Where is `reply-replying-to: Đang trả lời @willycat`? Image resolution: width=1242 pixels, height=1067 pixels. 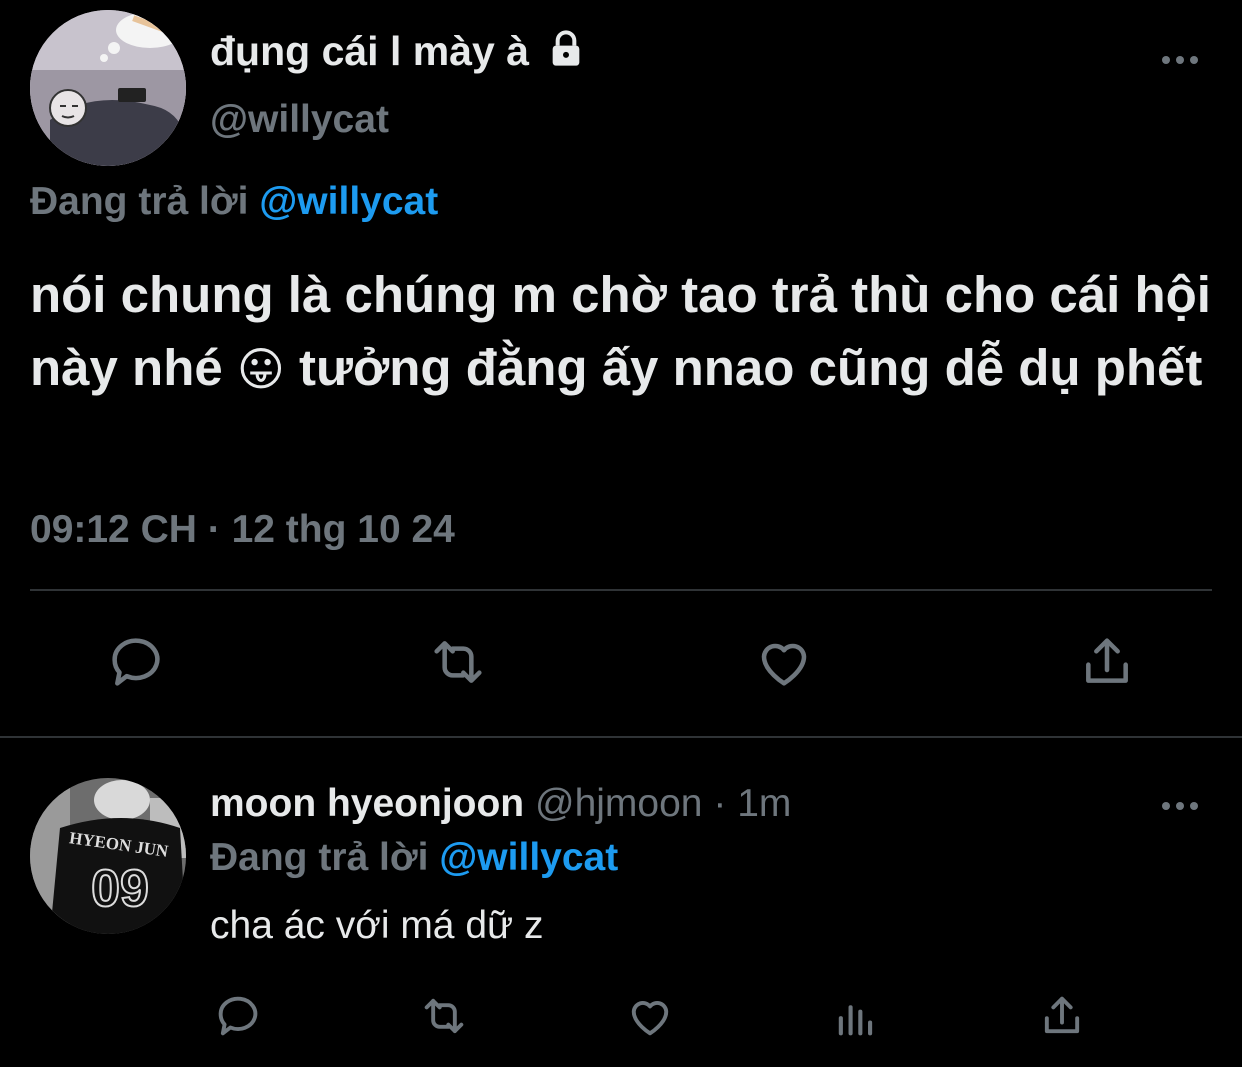
reply-replying-to: Đang trả lời @willycat is located at coordinates (414, 858).